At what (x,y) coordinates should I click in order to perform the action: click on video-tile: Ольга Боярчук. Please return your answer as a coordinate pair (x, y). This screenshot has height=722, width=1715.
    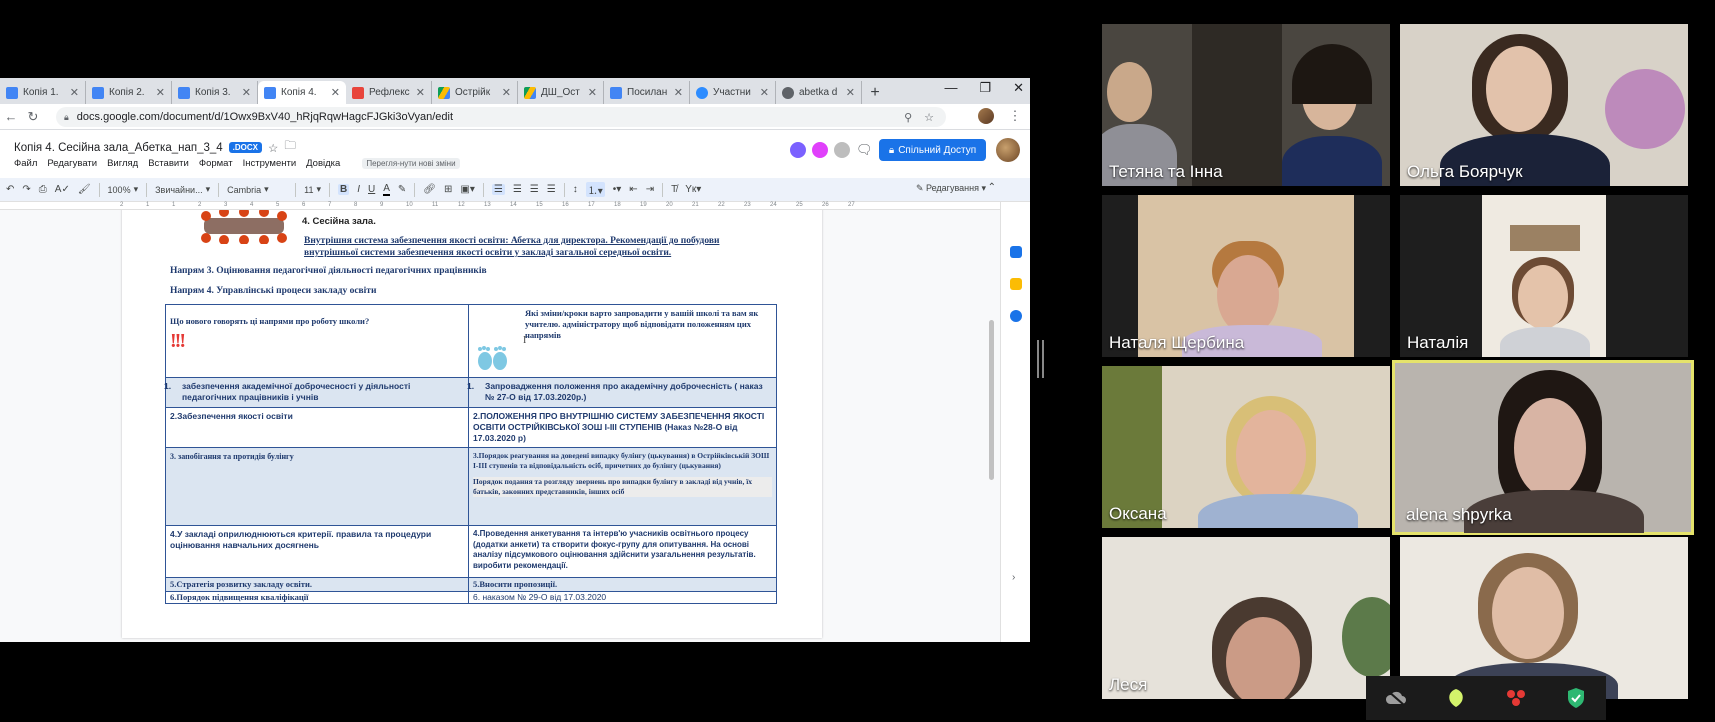
    Looking at the image, I should click on (1544, 105).